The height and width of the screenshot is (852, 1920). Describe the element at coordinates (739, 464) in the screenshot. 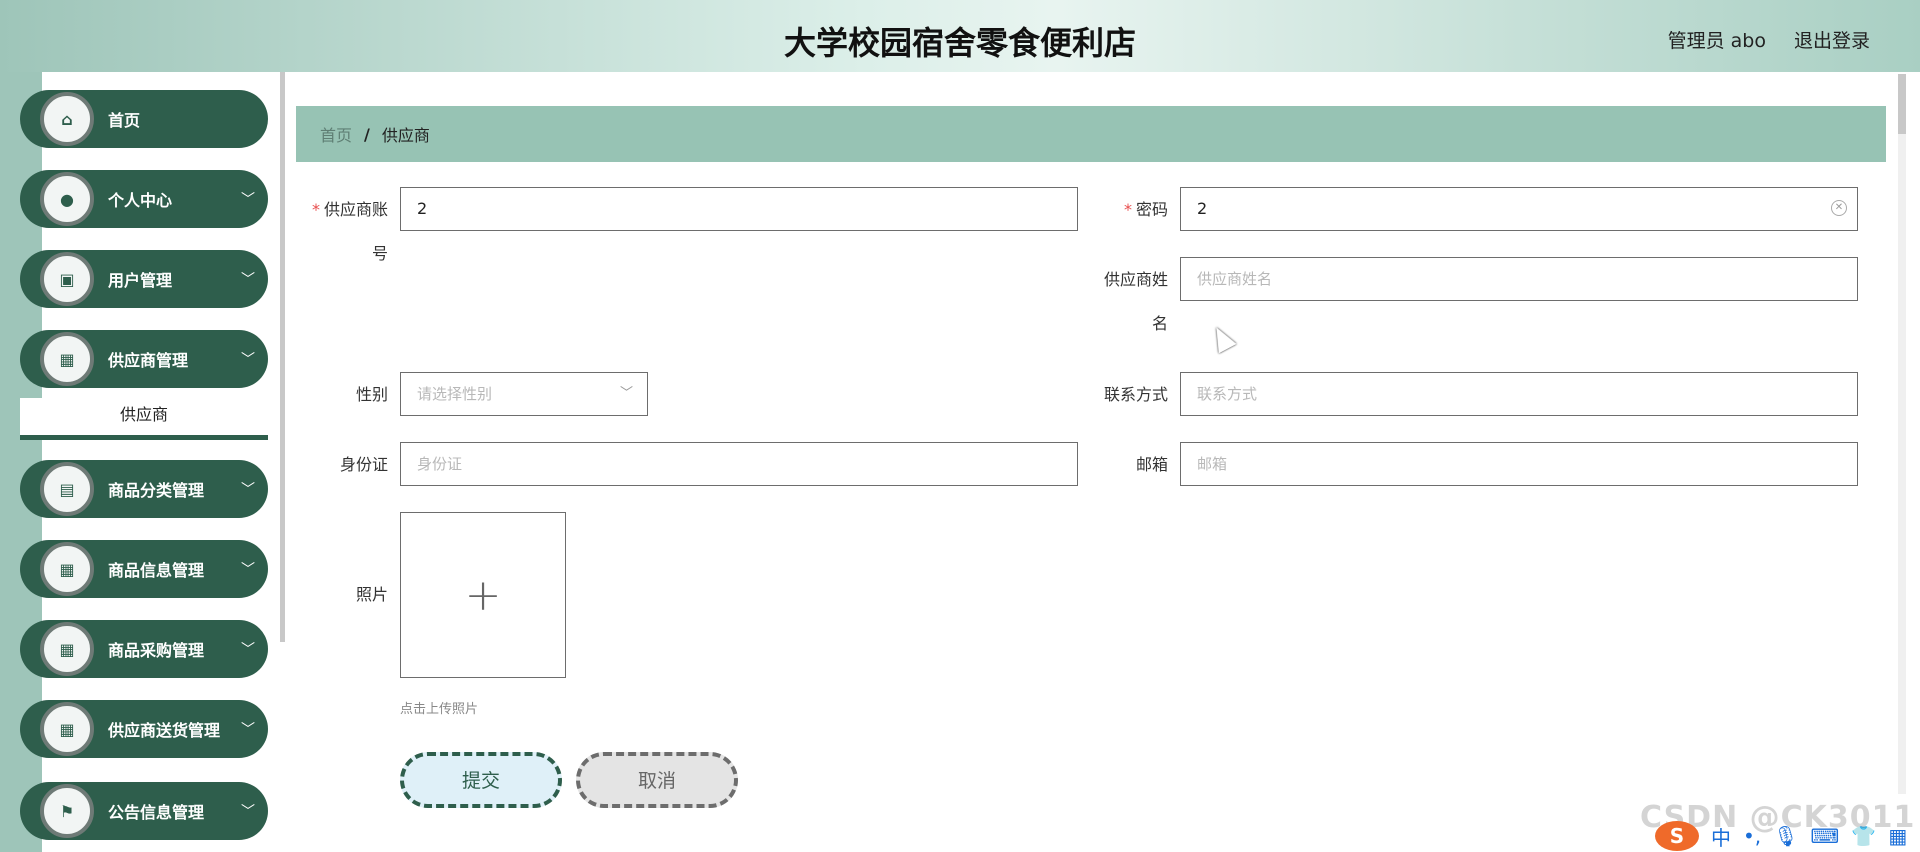

I see `id-card-input: 身份证` at that location.